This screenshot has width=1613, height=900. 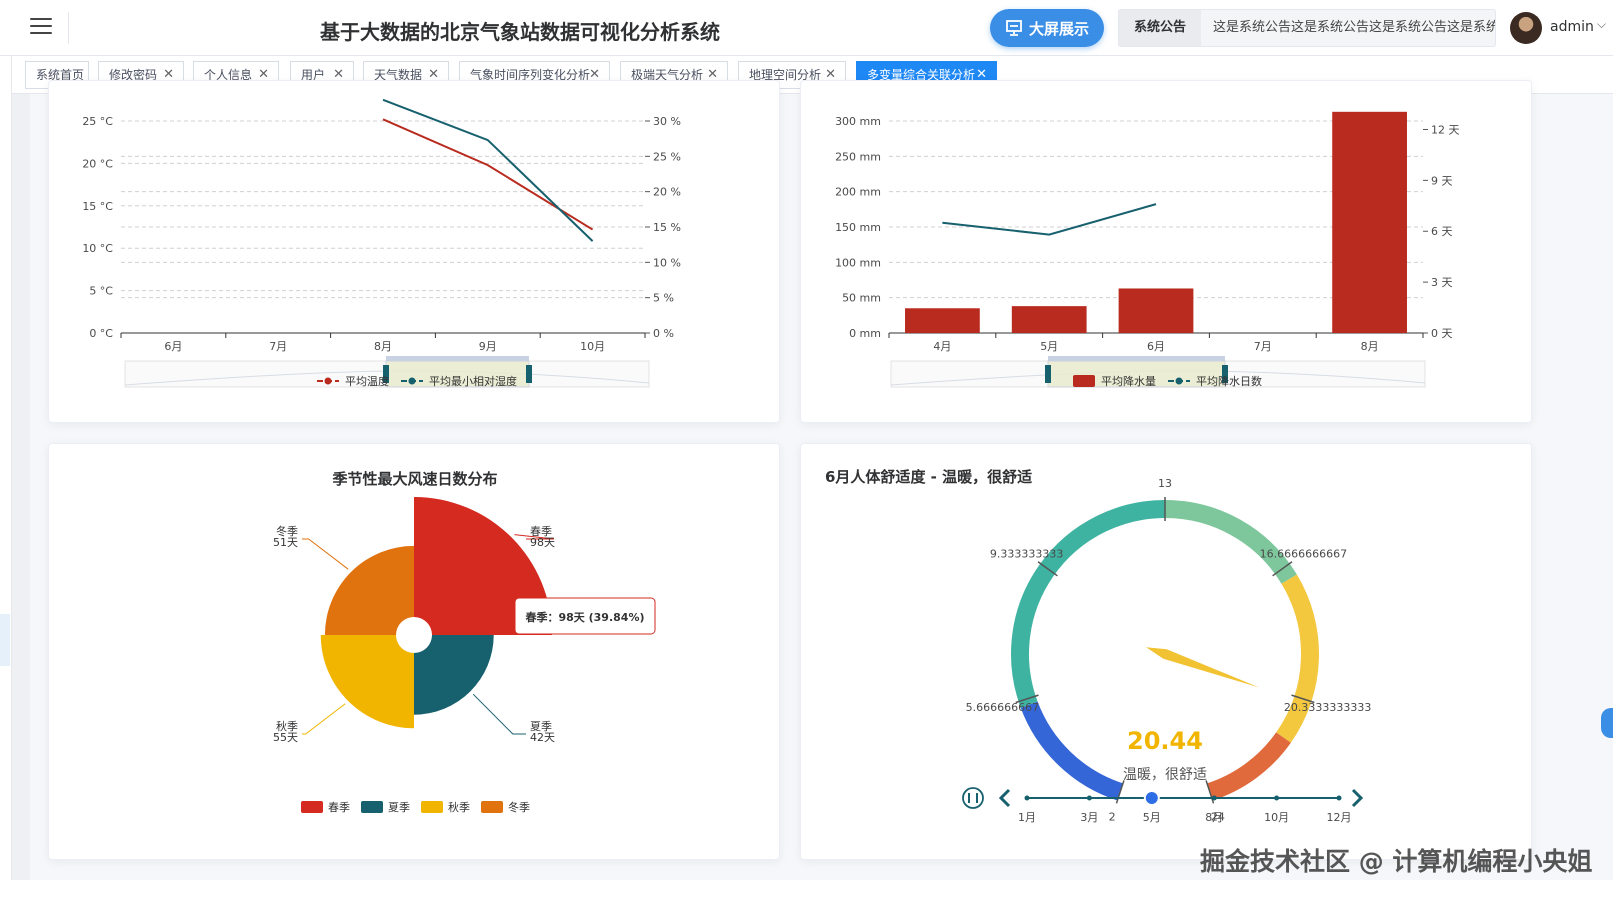 I want to click on label-line, so click(x=325, y=554).